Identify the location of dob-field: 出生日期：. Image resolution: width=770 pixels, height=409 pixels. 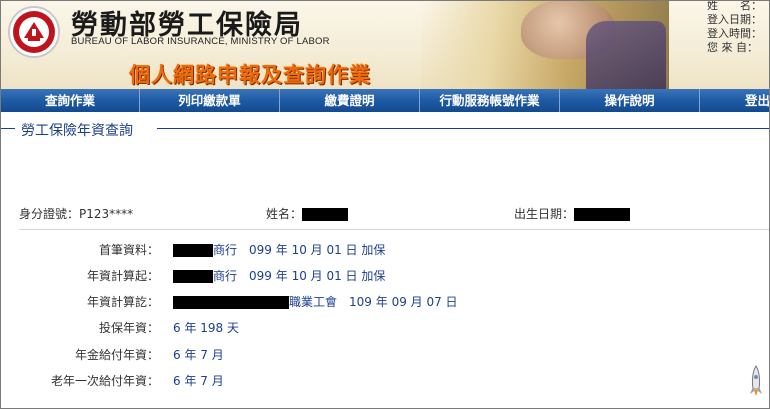
(572, 213).